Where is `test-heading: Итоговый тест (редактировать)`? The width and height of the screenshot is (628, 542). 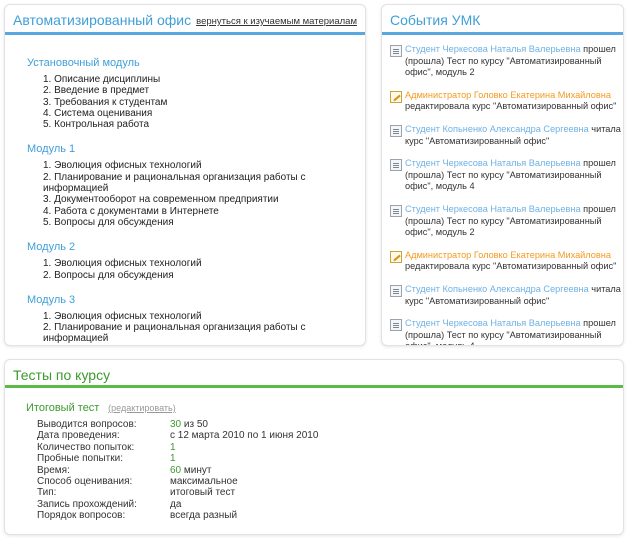 test-heading: Итоговый тест (редактировать) is located at coordinates (324, 408).